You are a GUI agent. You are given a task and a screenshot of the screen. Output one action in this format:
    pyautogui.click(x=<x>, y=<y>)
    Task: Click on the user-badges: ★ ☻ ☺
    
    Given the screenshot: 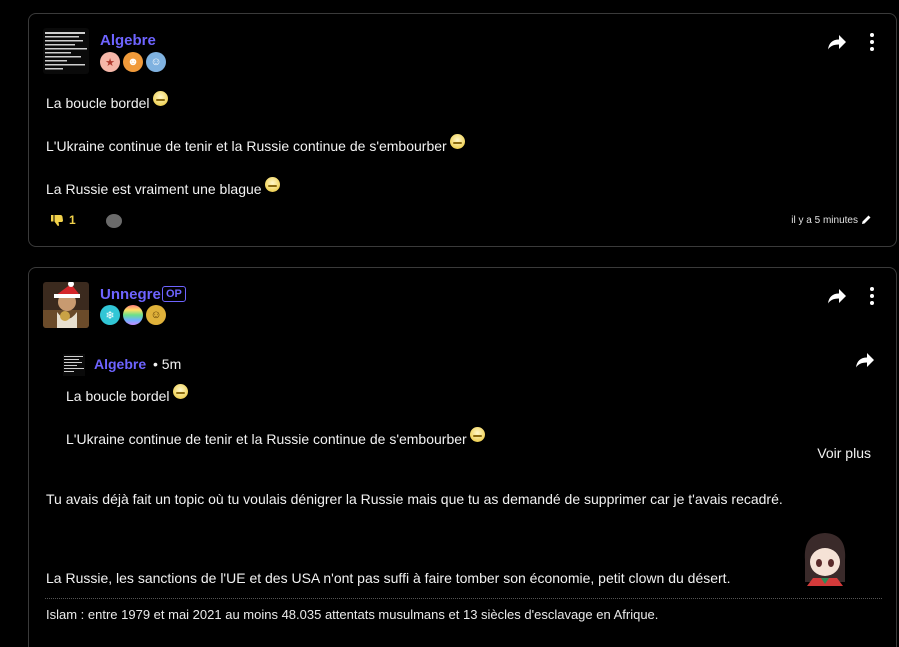 What is the action you would take?
    pyautogui.click(x=133, y=62)
    